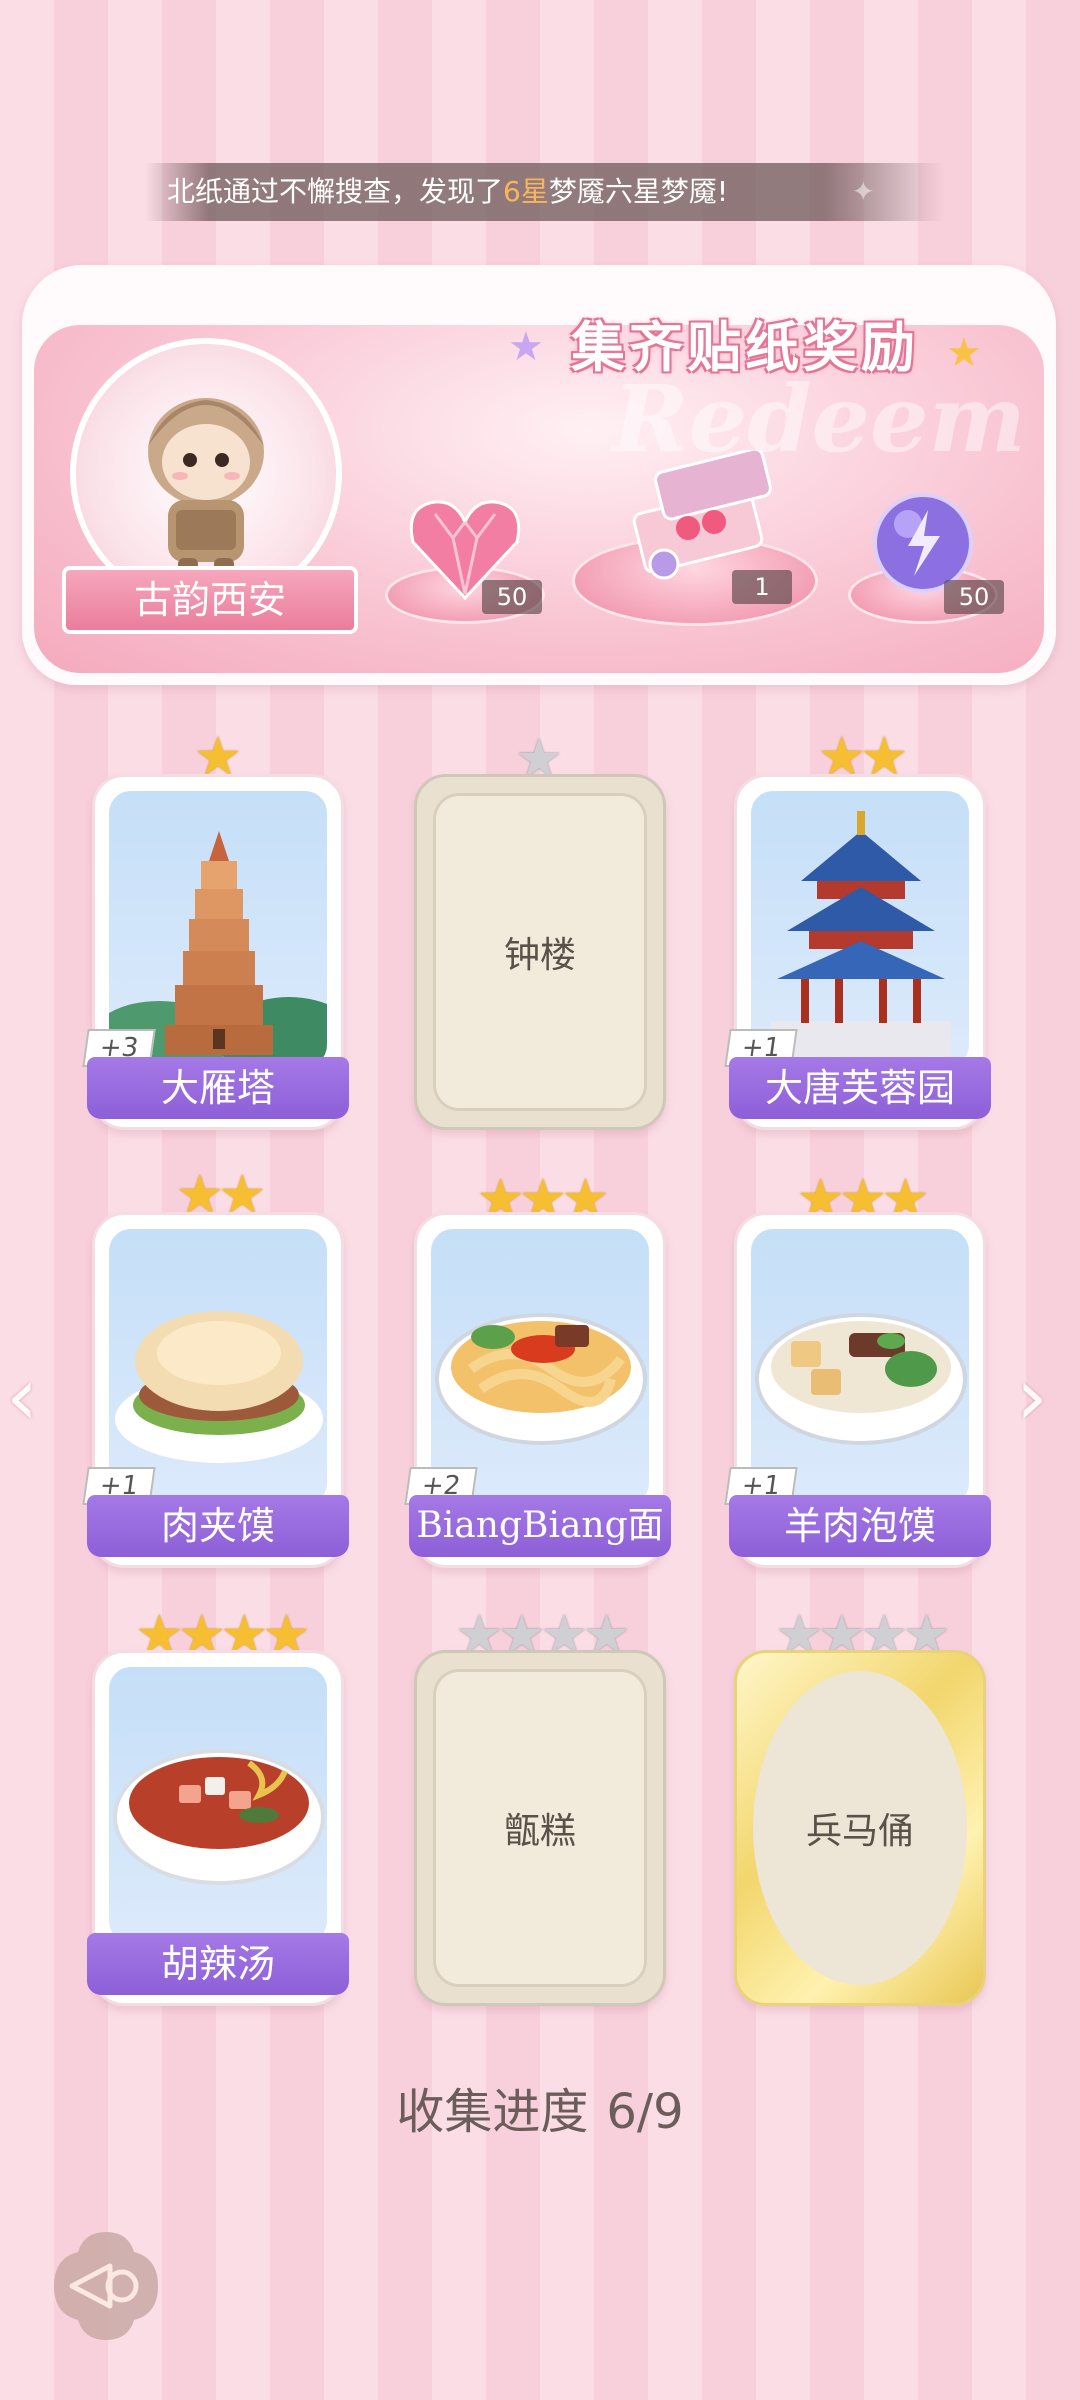 The image size is (1080, 2400). Describe the element at coordinates (541, 1379) in the screenshot. I see `noodles-icon` at that location.